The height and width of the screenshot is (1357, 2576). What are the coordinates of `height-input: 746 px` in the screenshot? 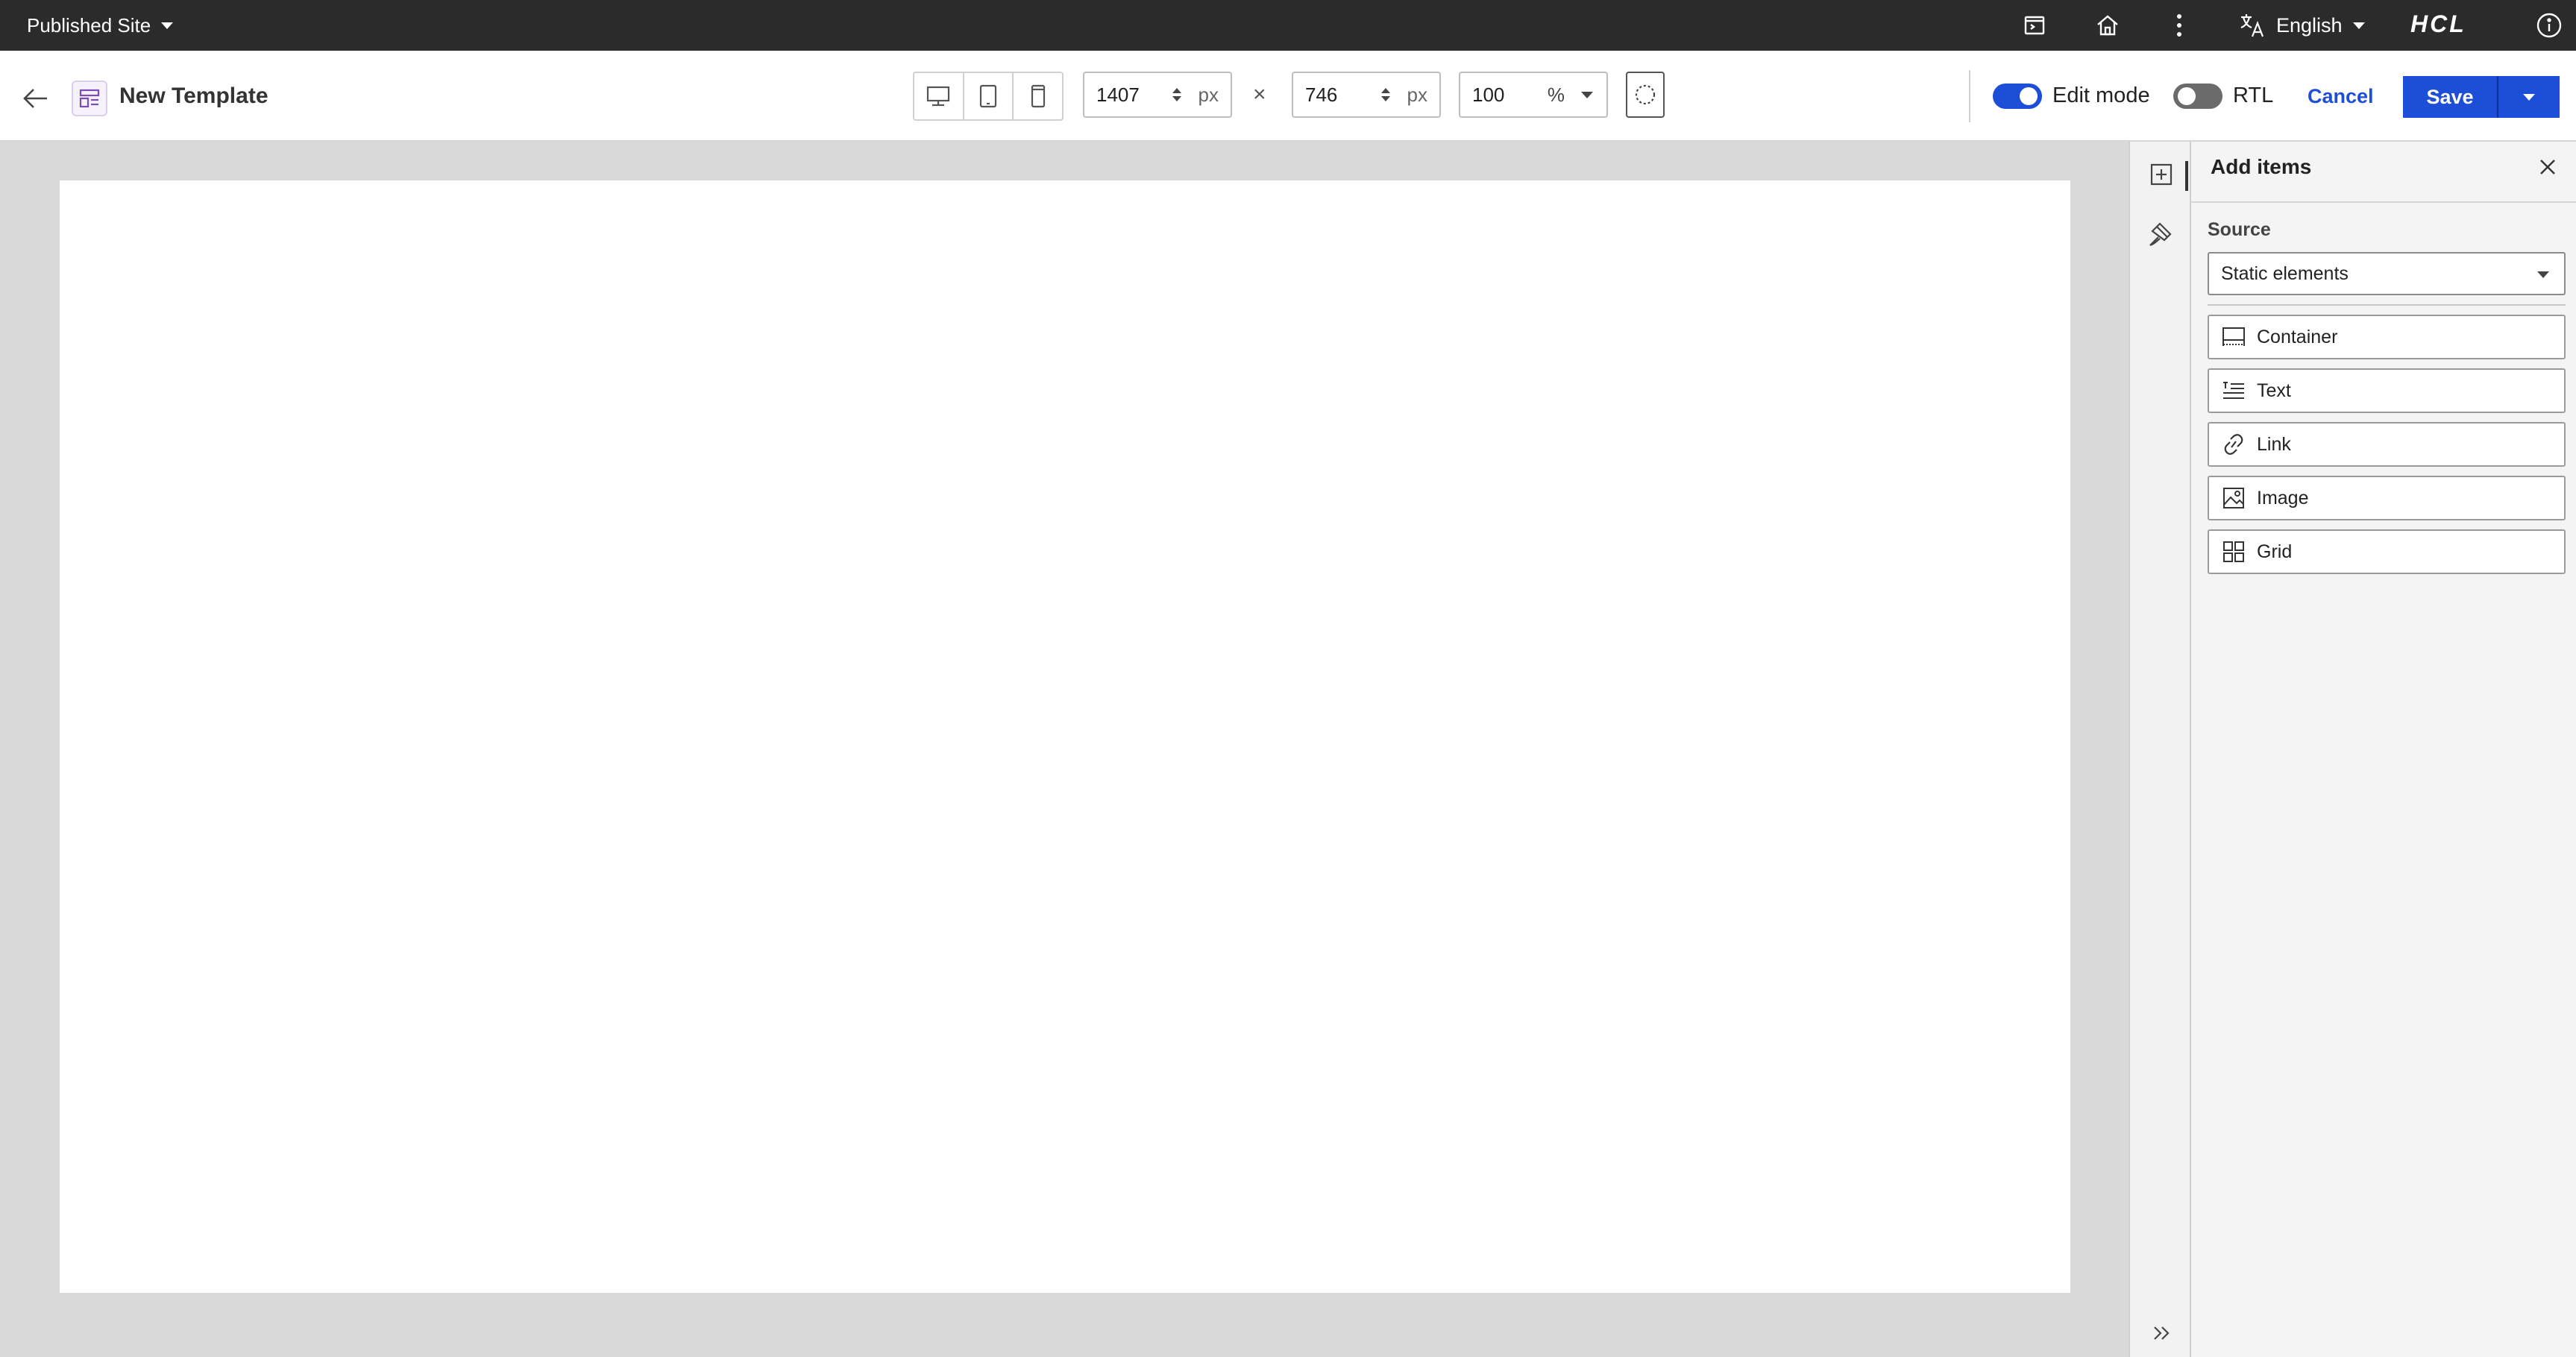 It's located at (1367, 95).